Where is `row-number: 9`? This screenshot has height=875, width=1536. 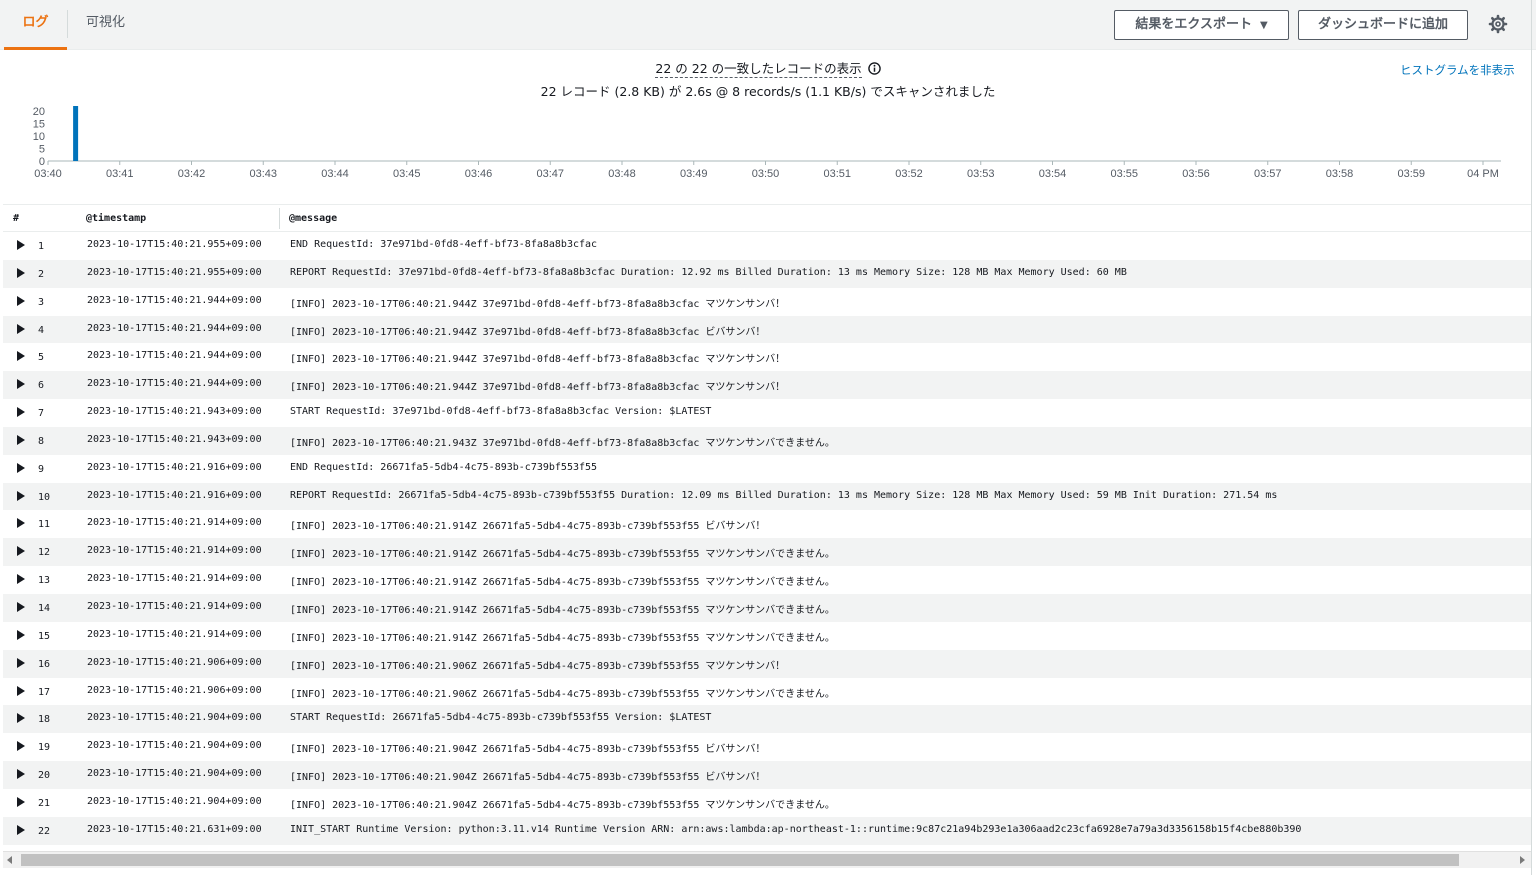
row-number: 9 is located at coordinates (41, 469).